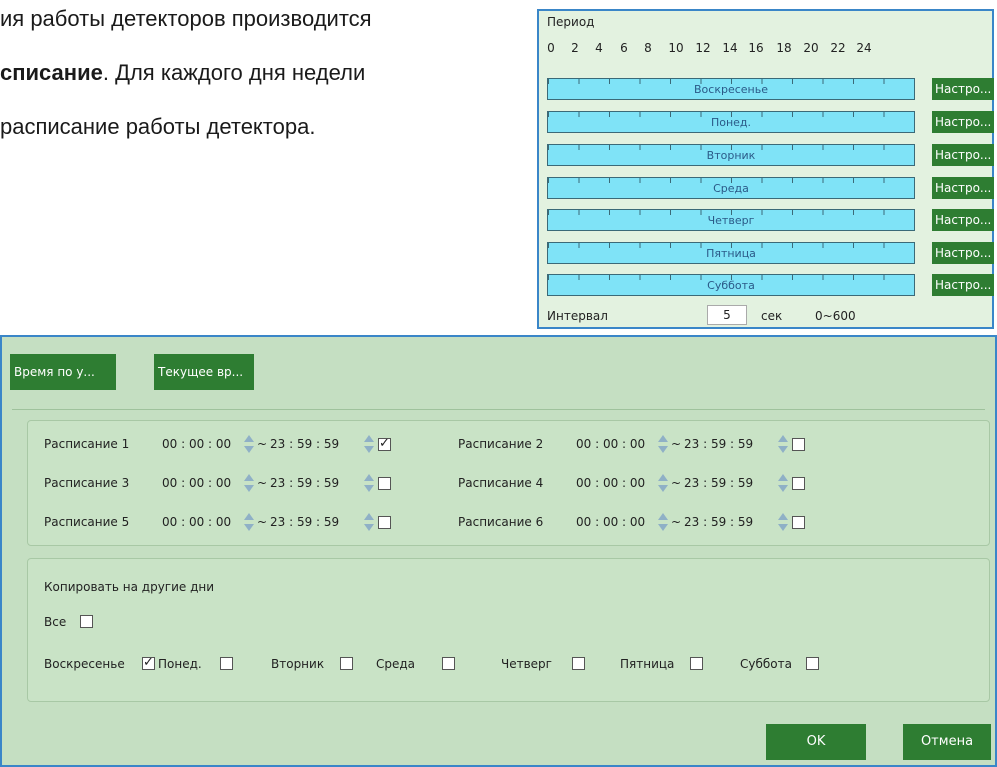  I want to click on ok-button: OK, so click(816, 742).